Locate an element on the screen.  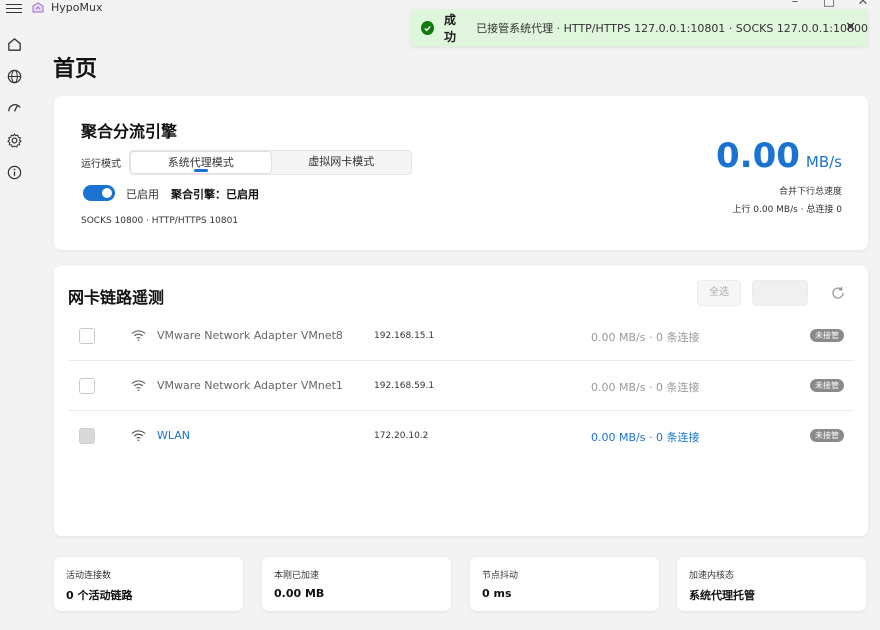
toast-title: 成功 is located at coordinates (449, 28).